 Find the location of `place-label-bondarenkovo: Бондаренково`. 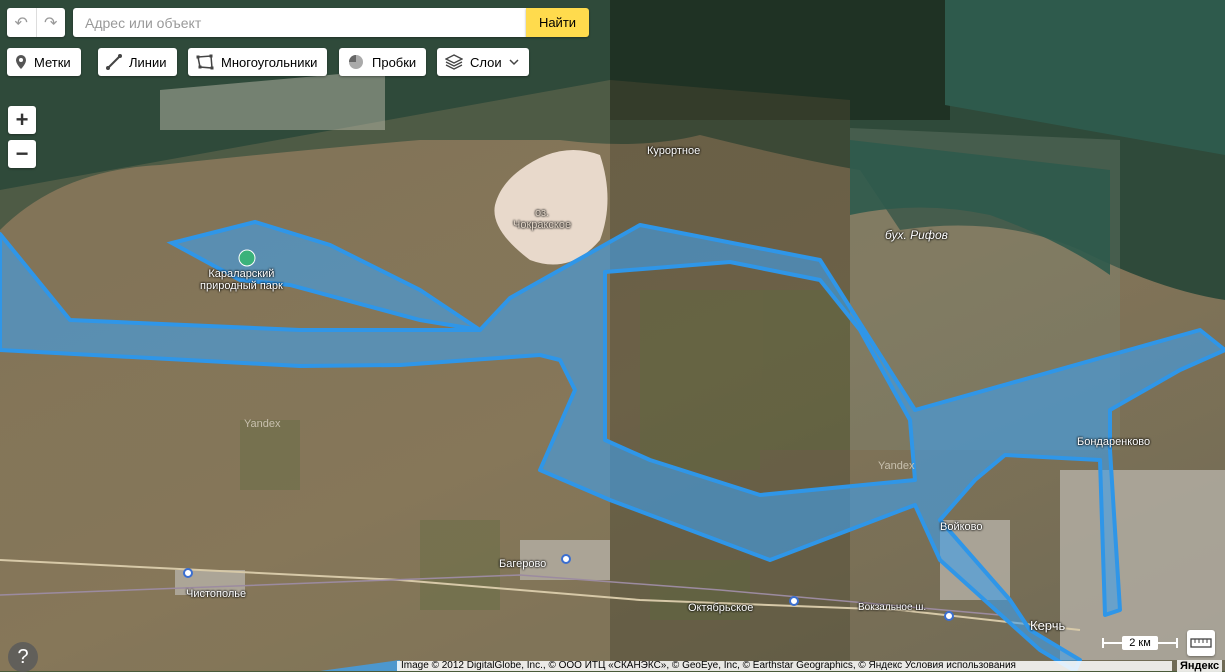

place-label-bondarenkovo: Бондаренково is located at coordinates (1114, 442).